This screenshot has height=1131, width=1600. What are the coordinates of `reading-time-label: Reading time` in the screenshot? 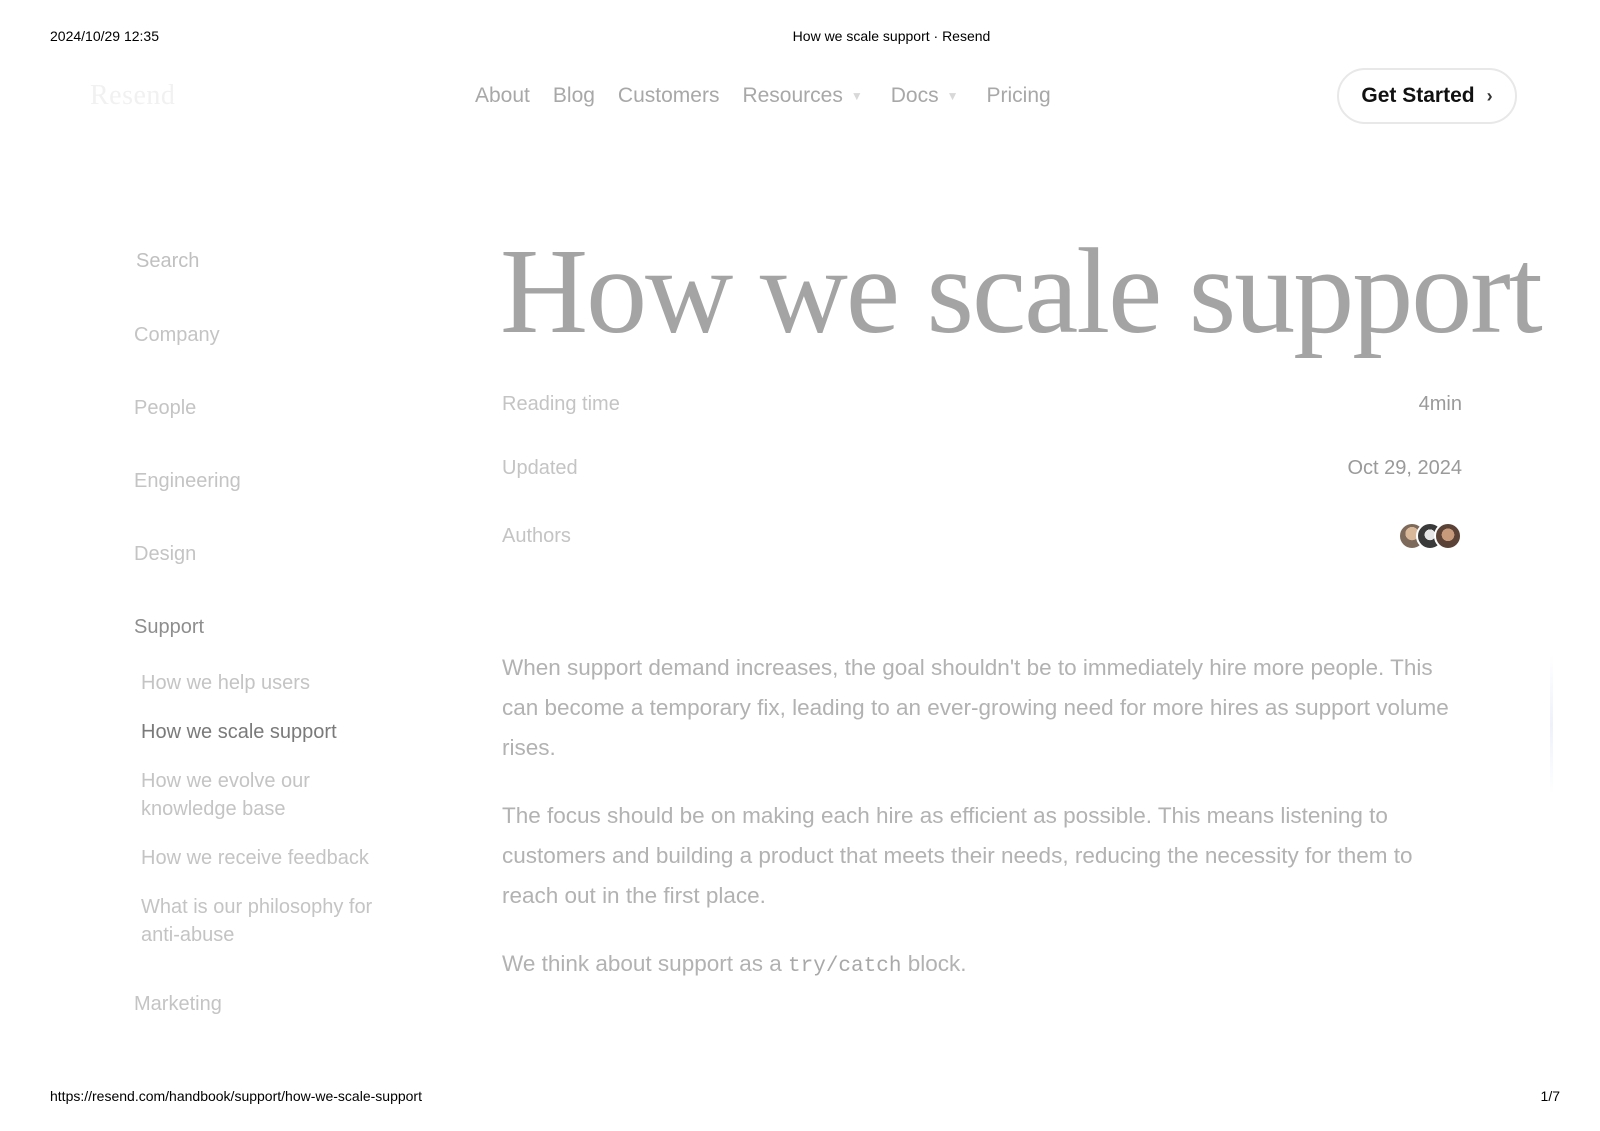 It's located at (561, 404).